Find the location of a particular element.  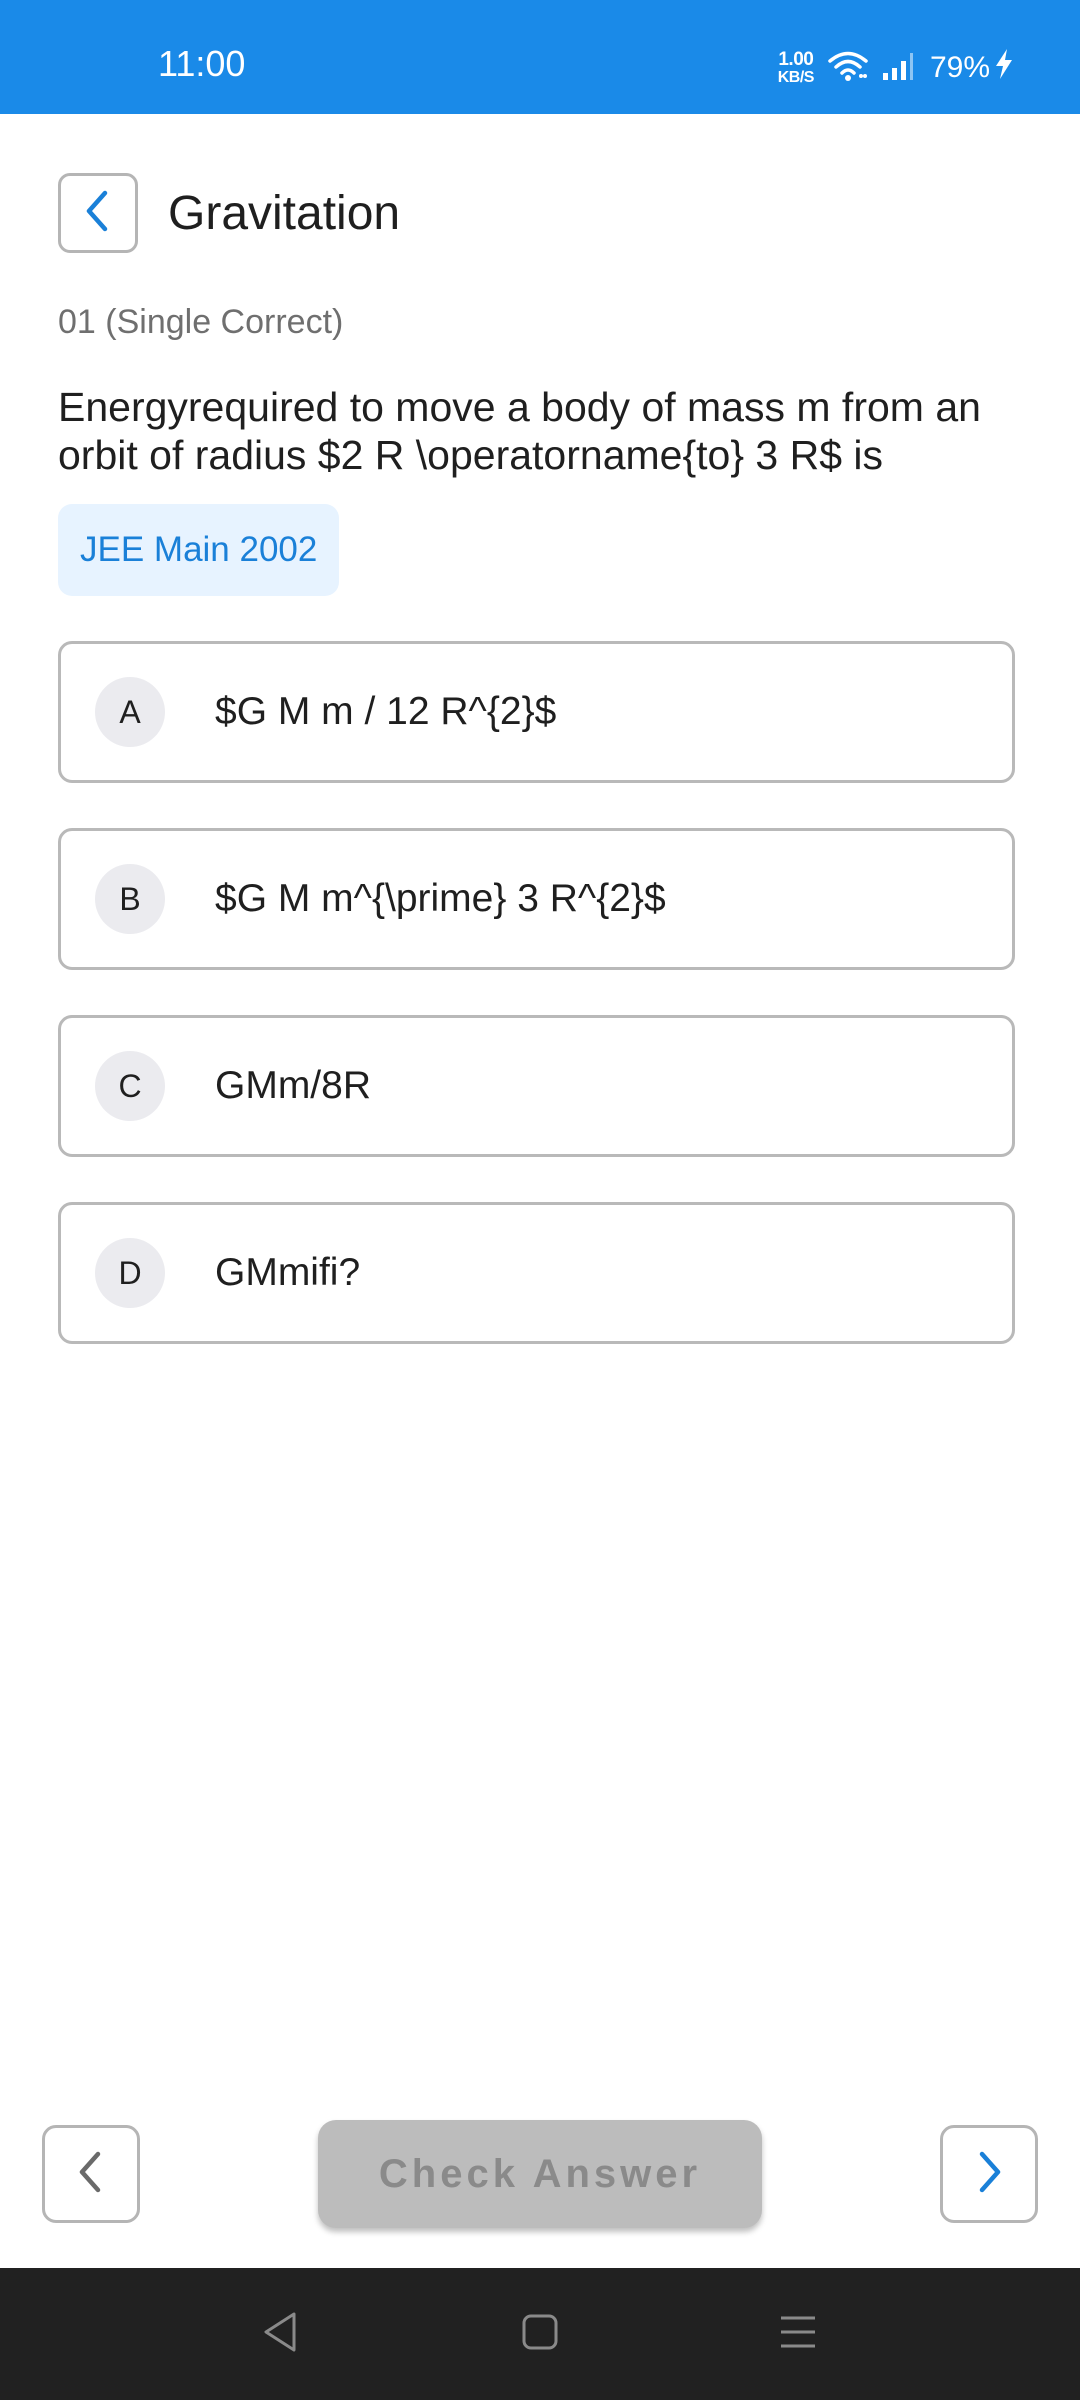

option-b: B $G M m^{\prime} 3 R^{2}$ is located at coordinates (536, 899).